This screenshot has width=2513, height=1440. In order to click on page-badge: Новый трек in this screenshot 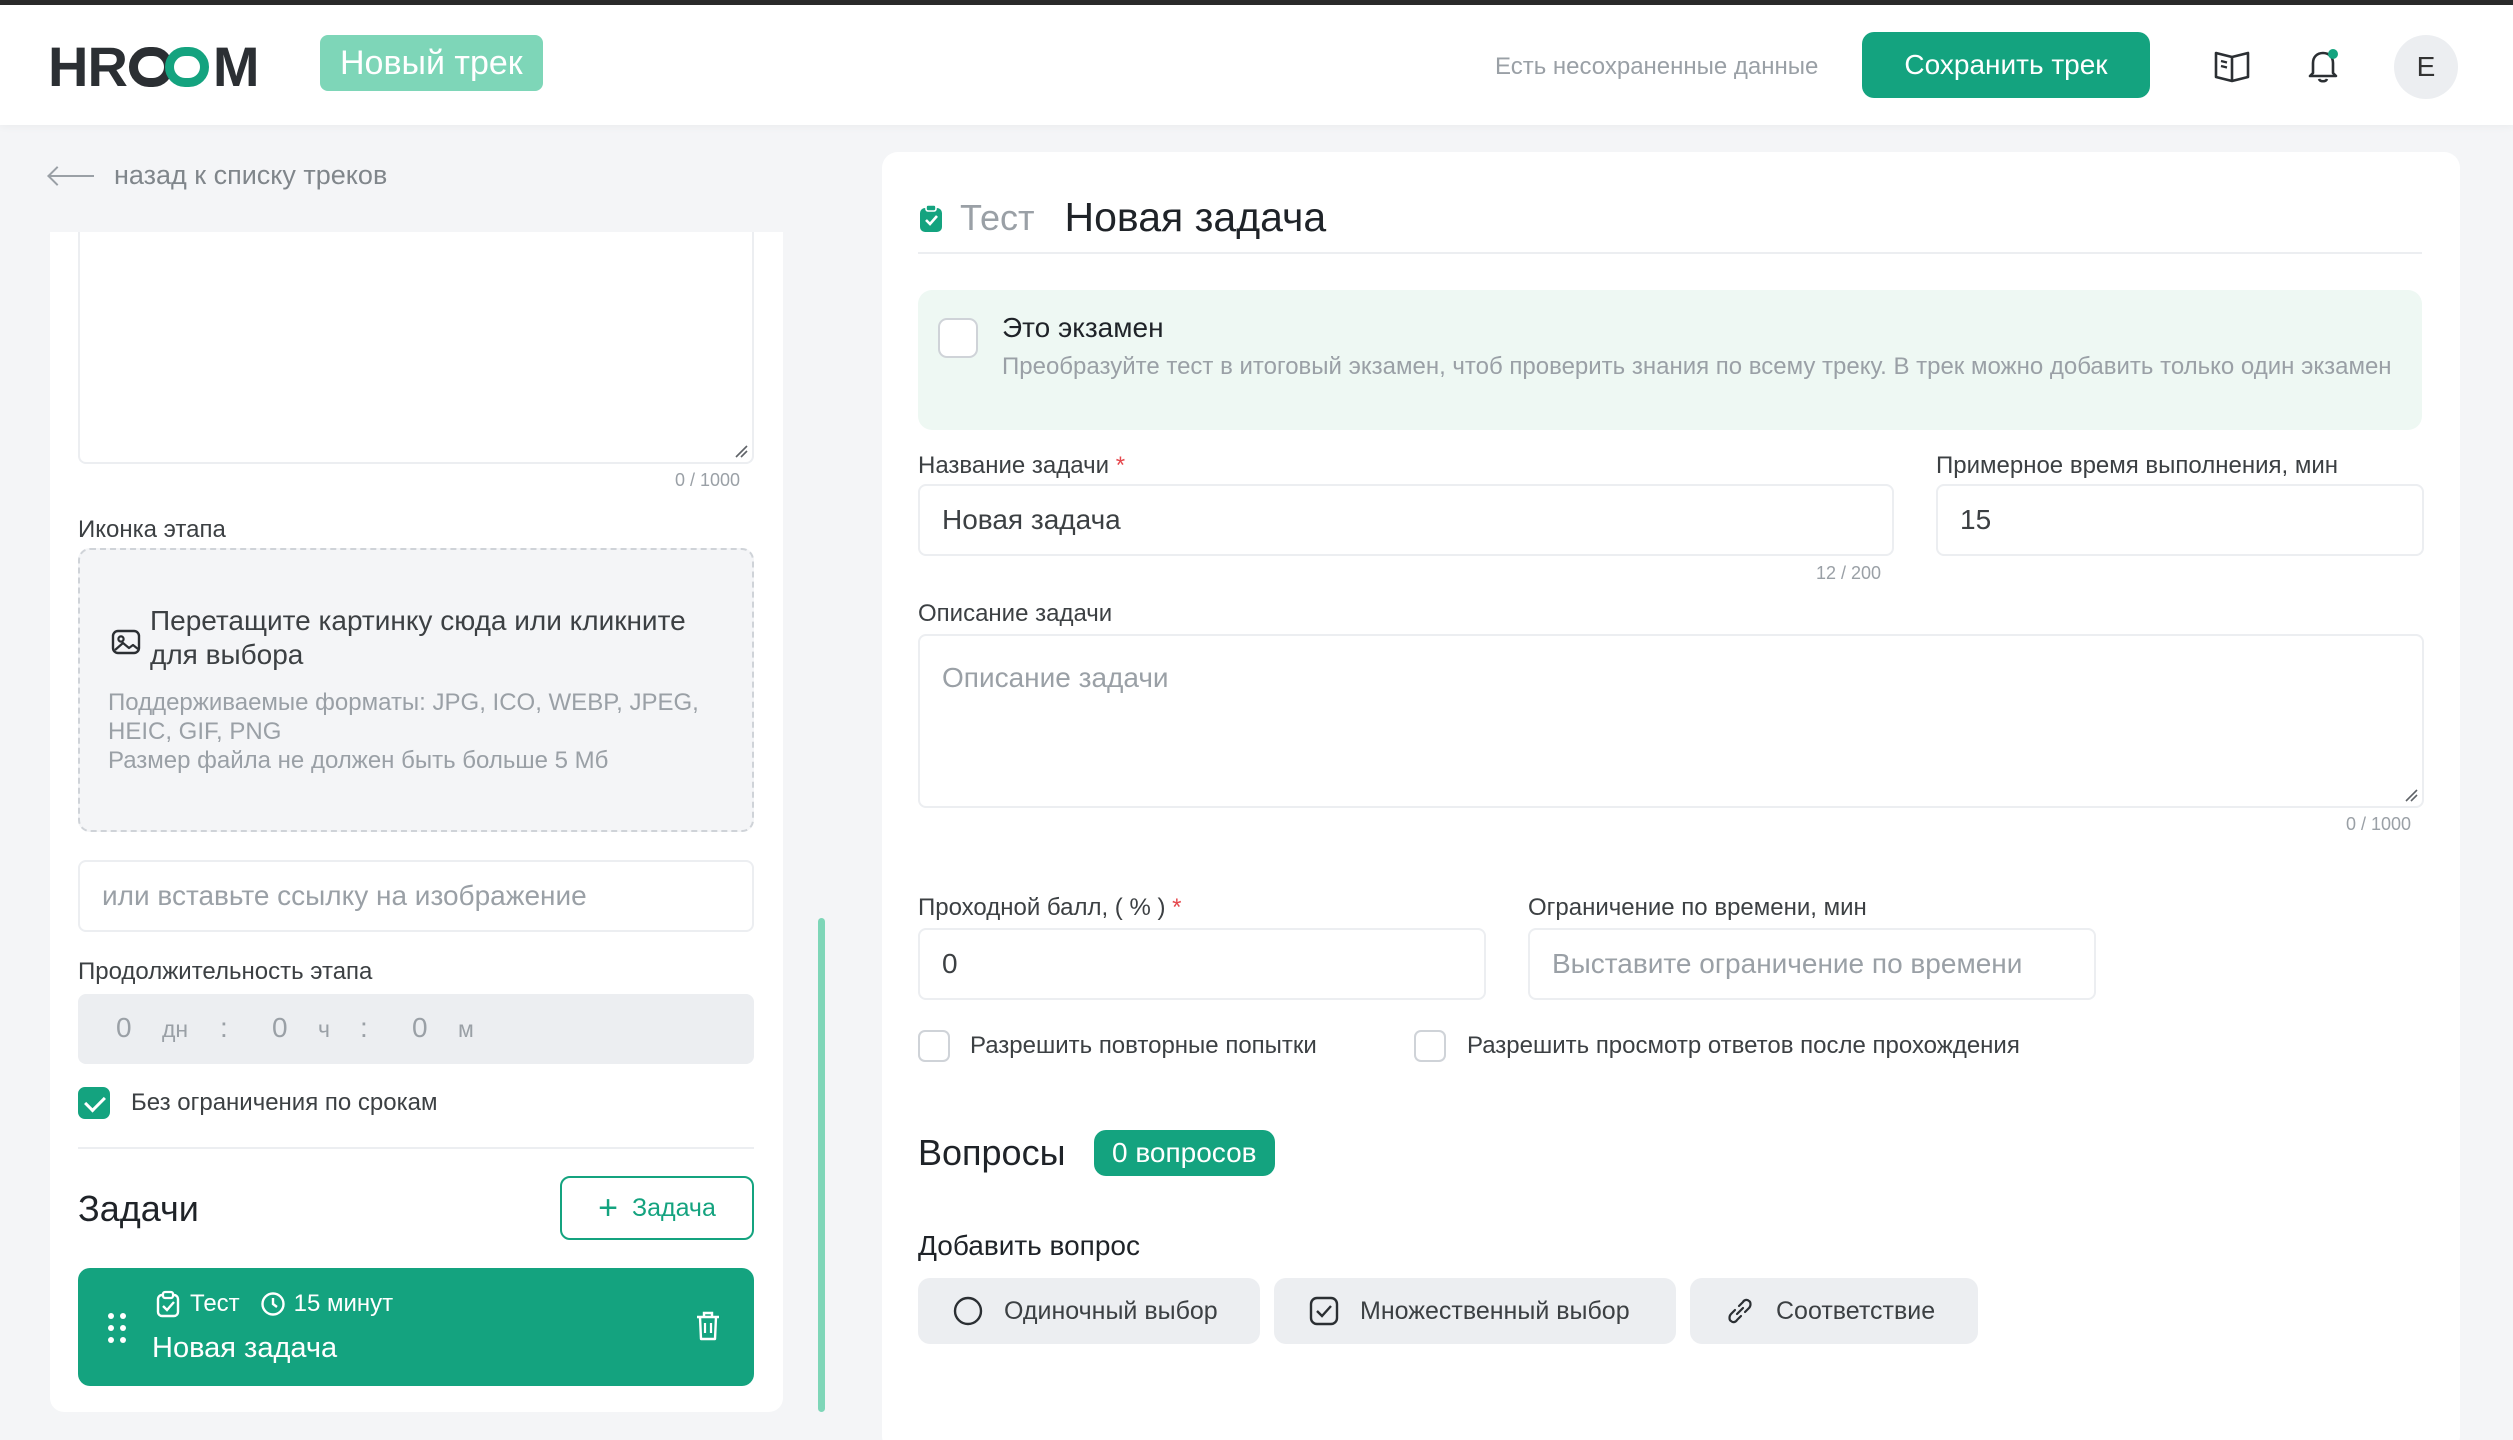, I will do `click(431, 63)`.